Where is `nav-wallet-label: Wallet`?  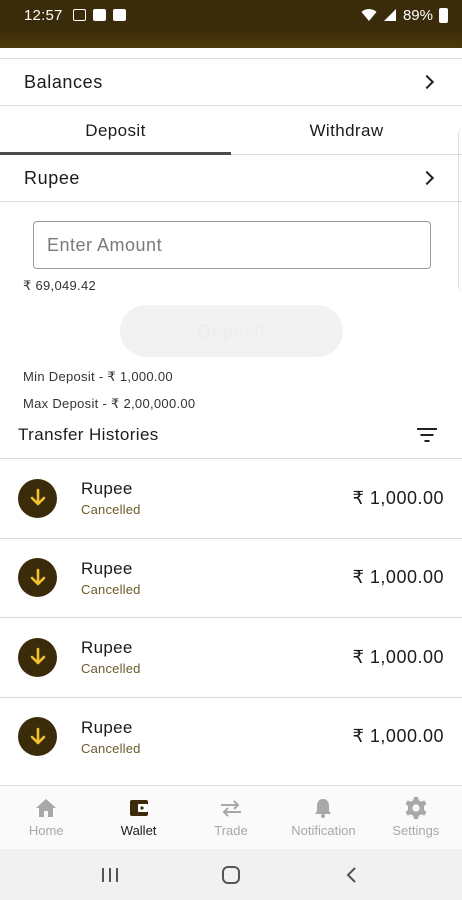 nav-wallet-label: Wallet is located at coordinates (138, 830).